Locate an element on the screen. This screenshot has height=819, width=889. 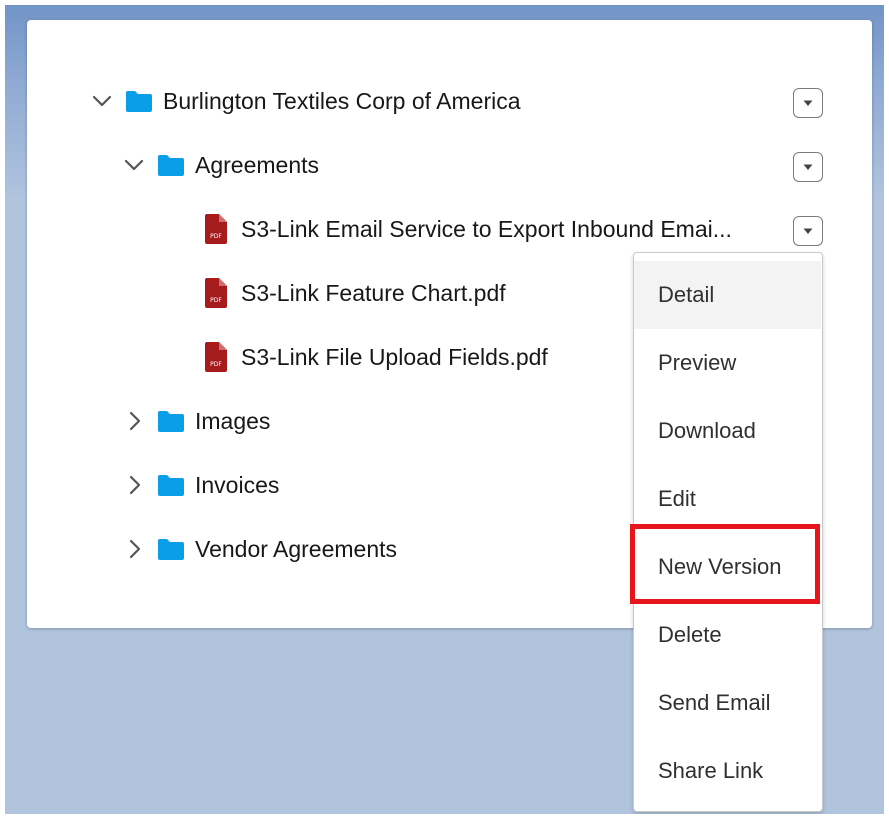
tree-label: Burlington Textiles Corp of America is located at coordinates (342, 100).